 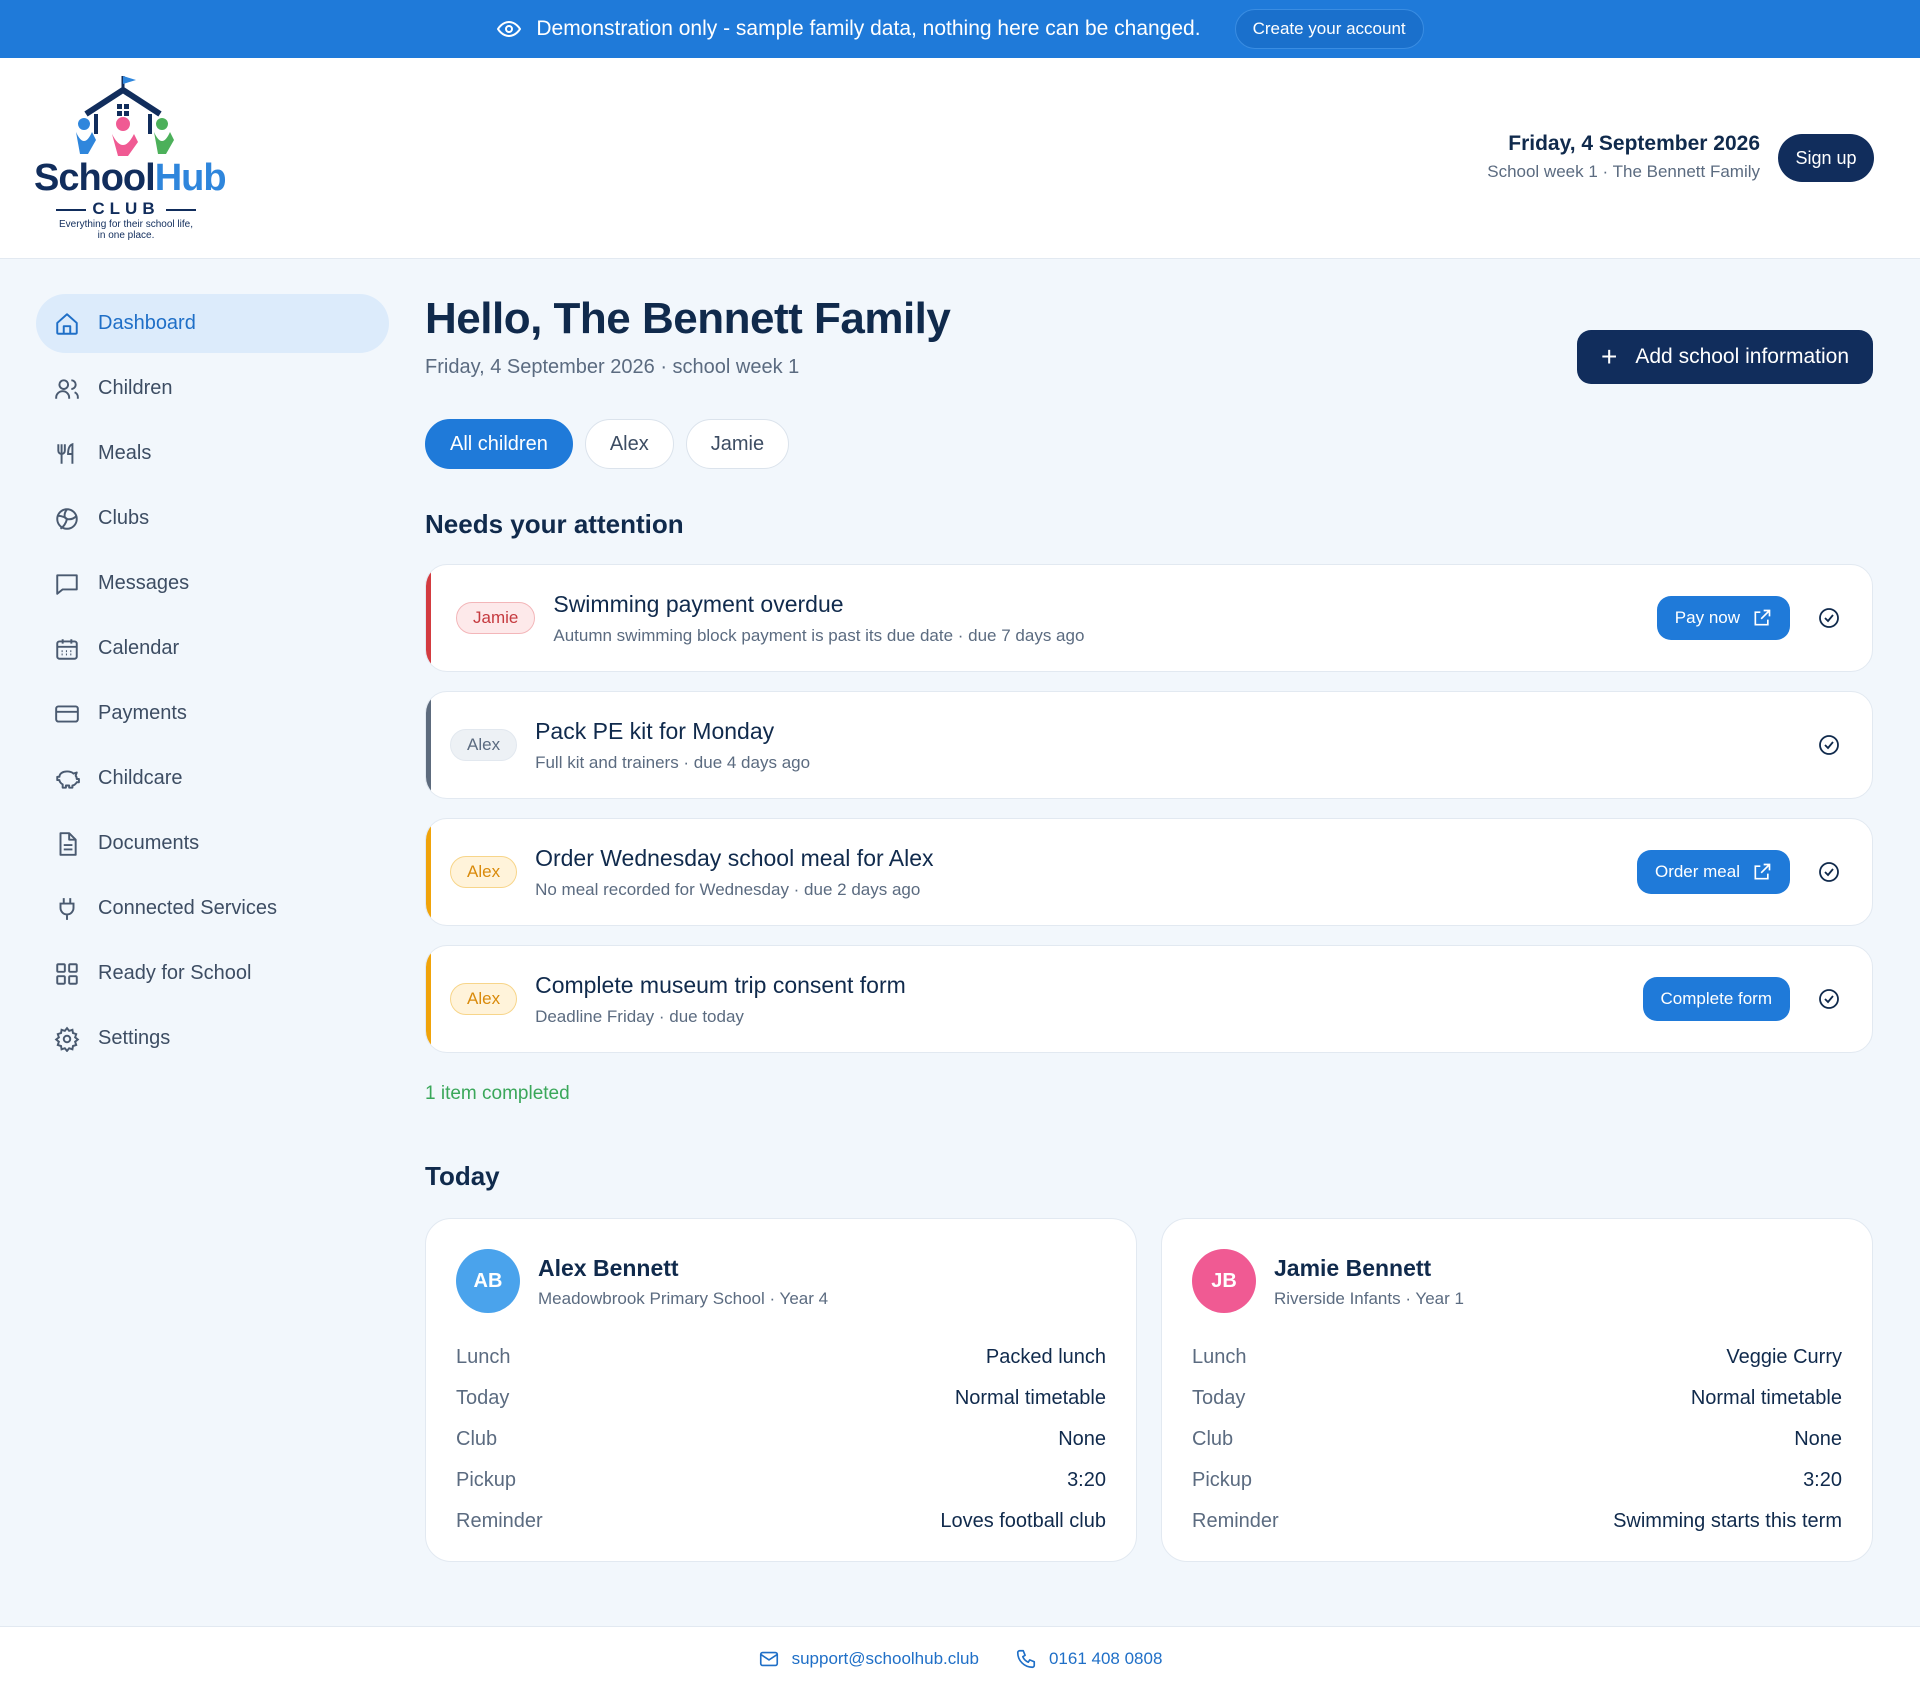 I want to click on task-title: Pack PE kit for Monday, so click(x=655, y=730).